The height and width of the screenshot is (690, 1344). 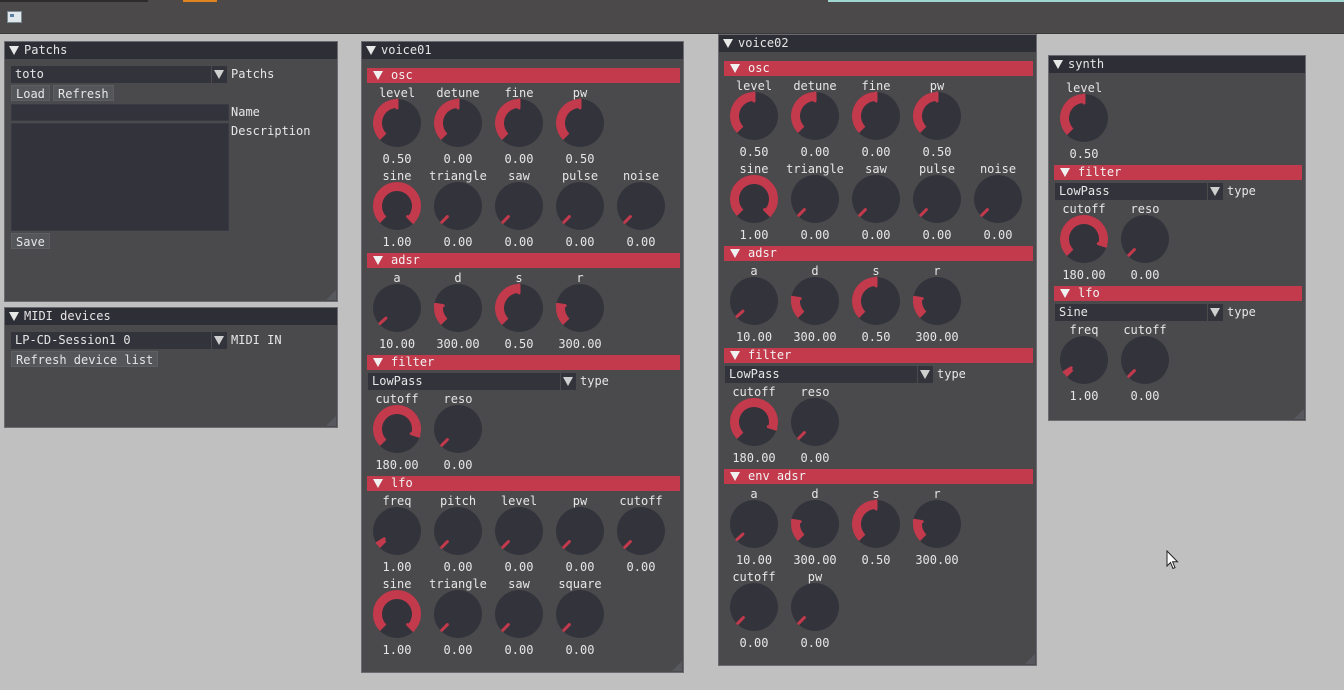 I want to click on description-textarea, so click(x=120, y=177).